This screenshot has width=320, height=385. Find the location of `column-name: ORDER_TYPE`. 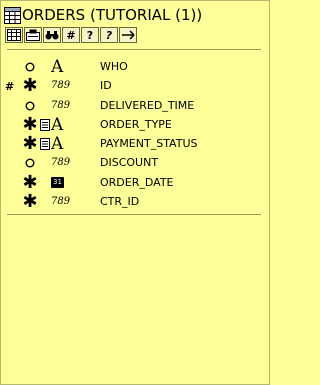

column-name: ORDER_TYPE is located at coordinates (136, 124).